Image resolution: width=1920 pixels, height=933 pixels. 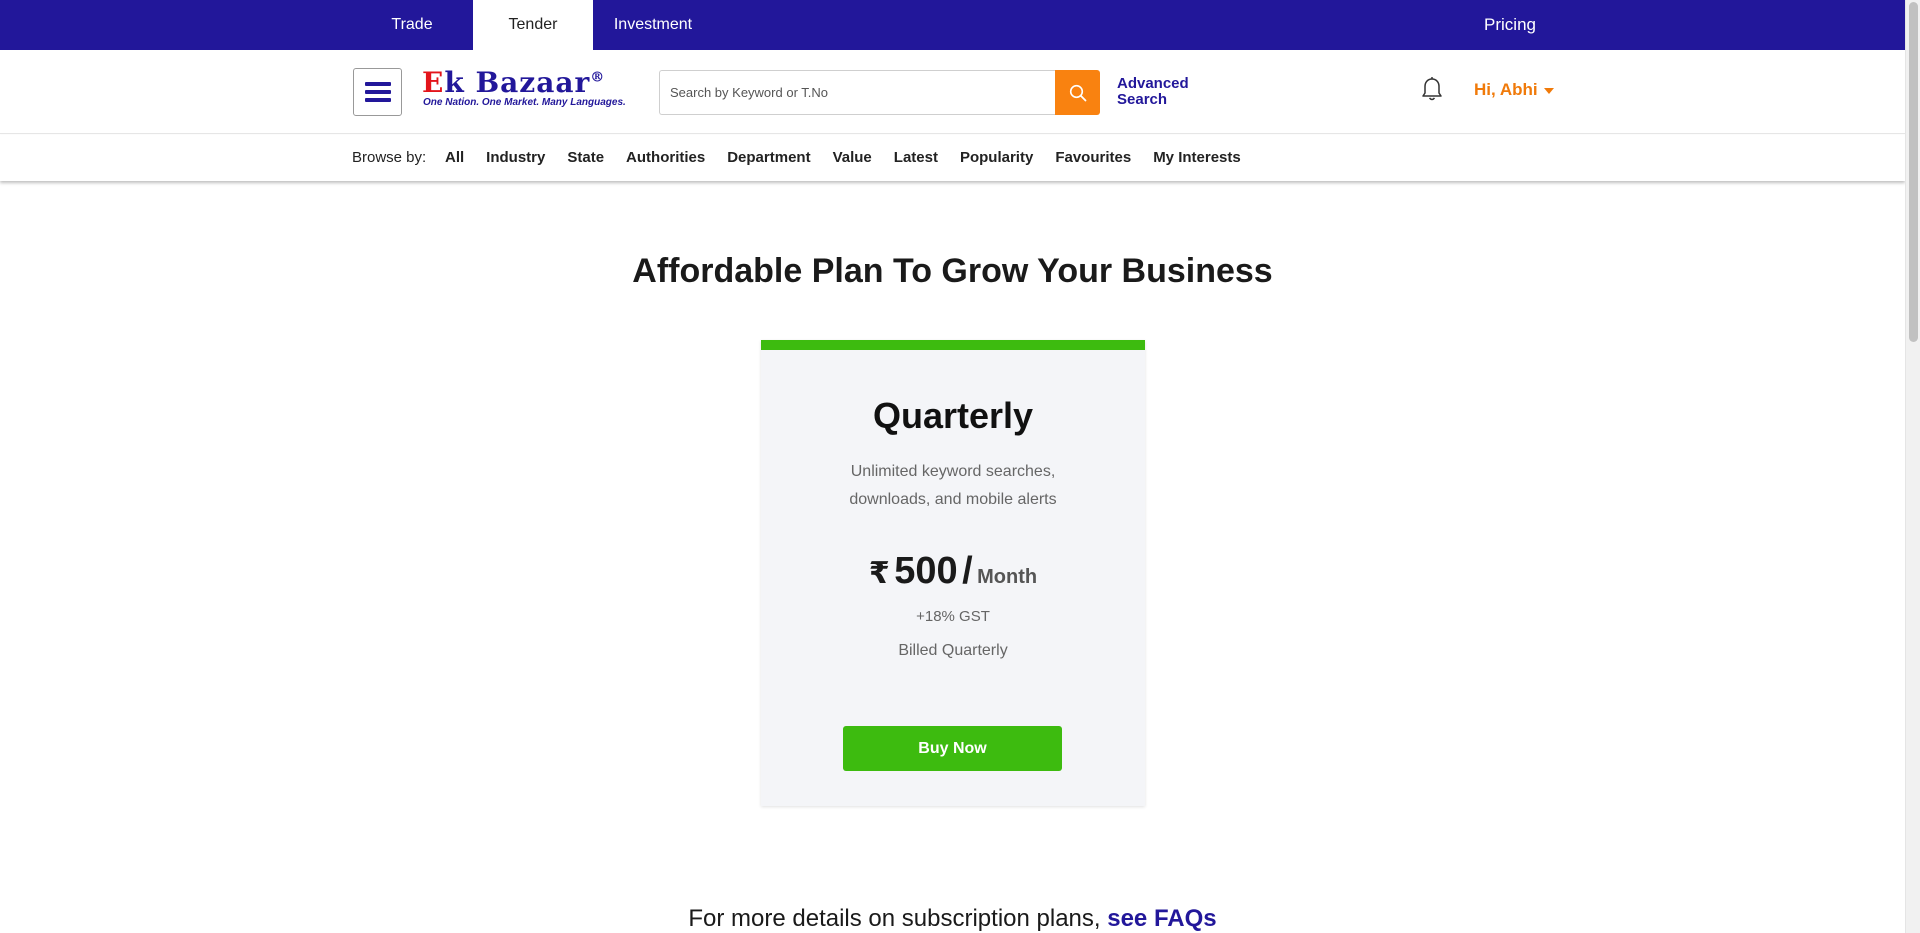 What do you see at coordinates (894, 918) in the screenshot?
I see `faq-text: For more details on subscription plans,` at bounding box center [894, 918].